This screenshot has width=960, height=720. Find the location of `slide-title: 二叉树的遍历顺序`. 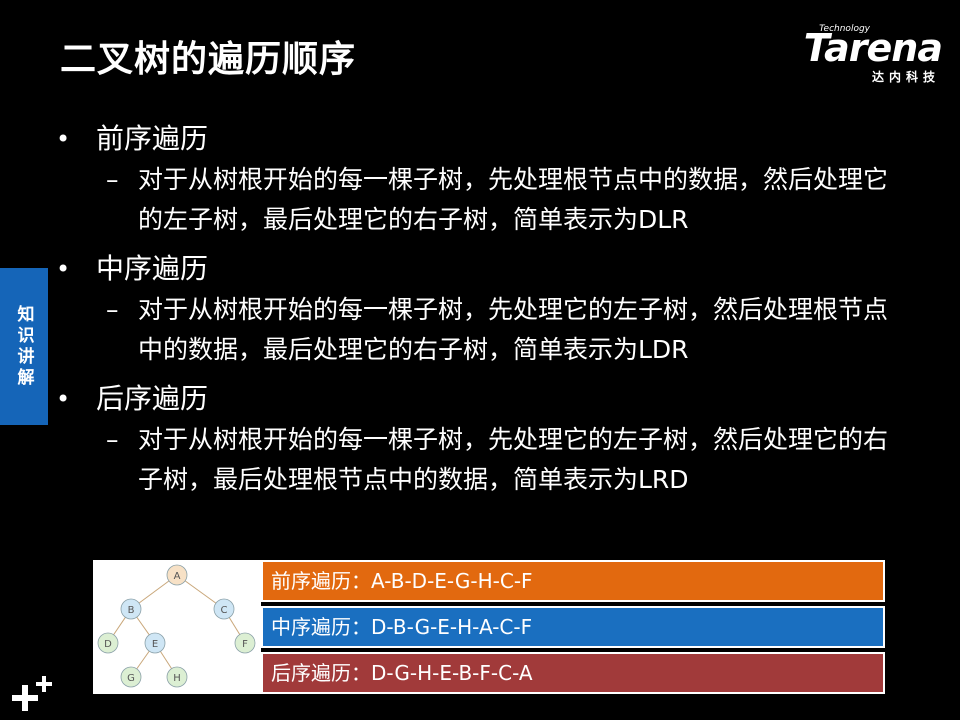

slide-title: 二叉树的遍历顺序 is located at coordinates (208, 59).